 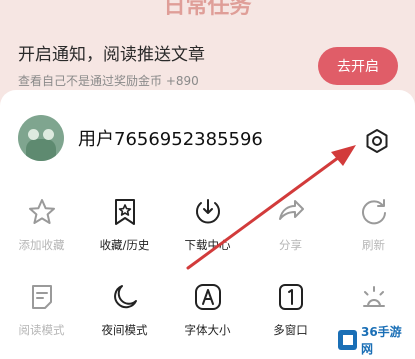 What do you see at coordinates (290, 297) in the screenshot?
I see `window-icon` at bounding box center [290, 297].